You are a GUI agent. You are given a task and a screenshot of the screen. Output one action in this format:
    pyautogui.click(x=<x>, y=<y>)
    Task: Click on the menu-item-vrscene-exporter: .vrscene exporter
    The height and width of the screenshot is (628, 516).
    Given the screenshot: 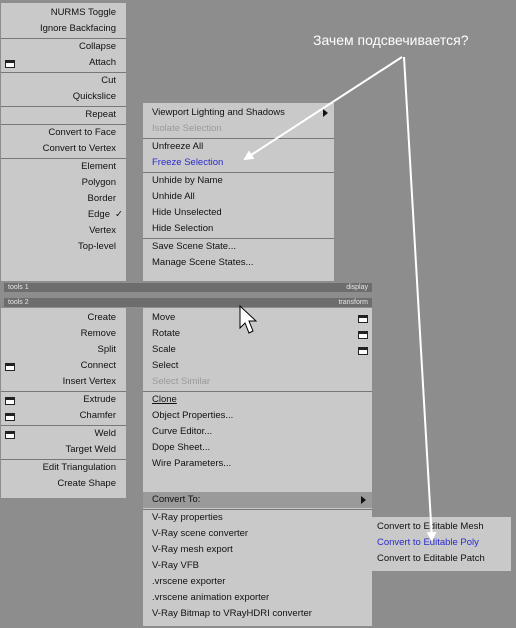 What is the action you would take?
    pyautogui.click(x=257, y=582)
    